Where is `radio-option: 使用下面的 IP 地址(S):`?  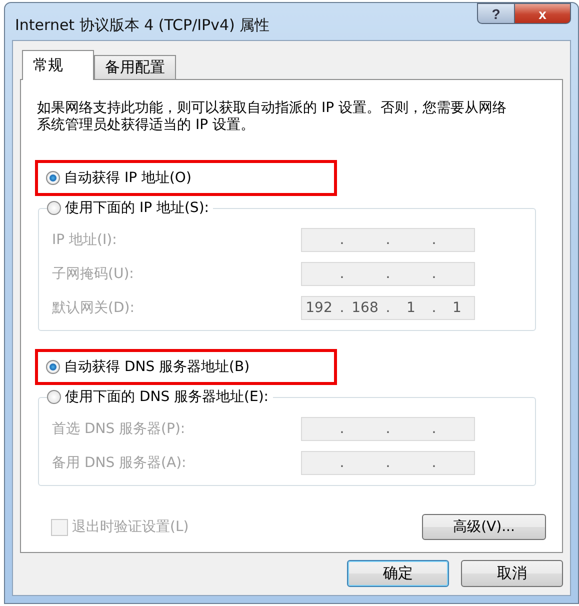
radio-option: 使用下面的 IP 地址(S): is located at coordinates (130, 208).